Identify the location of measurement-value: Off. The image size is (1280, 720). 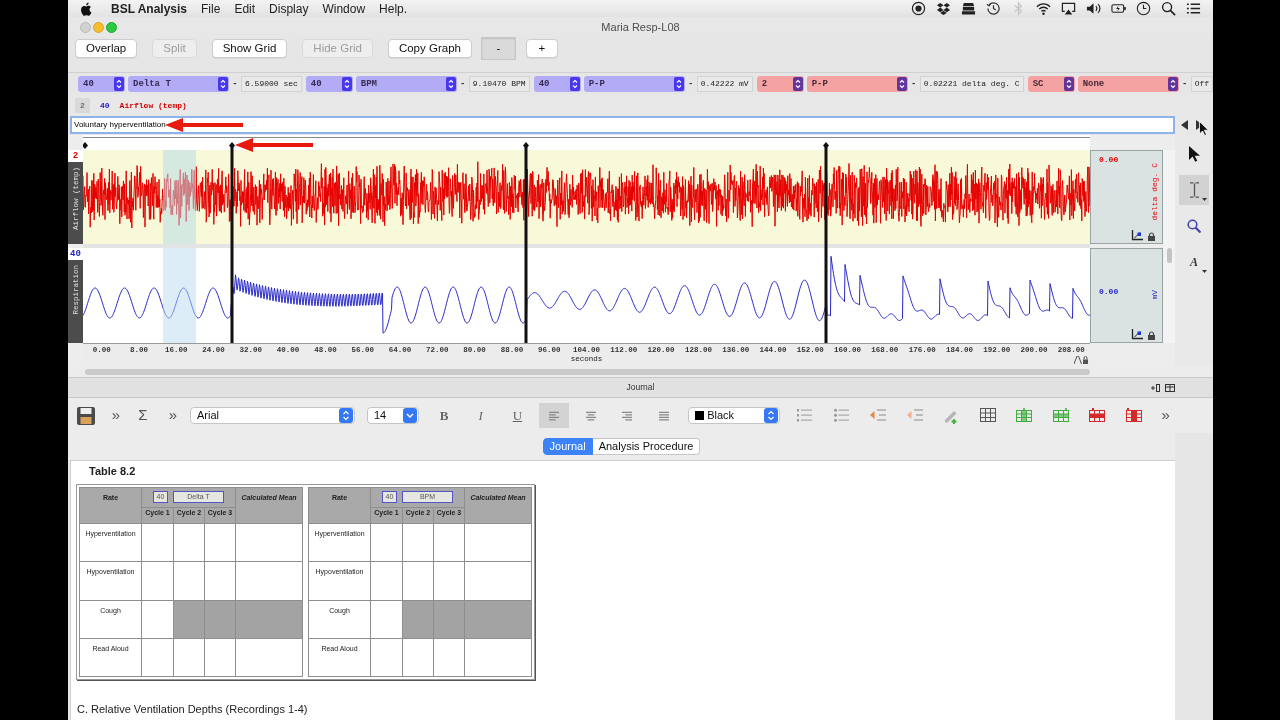
(1201, 84).